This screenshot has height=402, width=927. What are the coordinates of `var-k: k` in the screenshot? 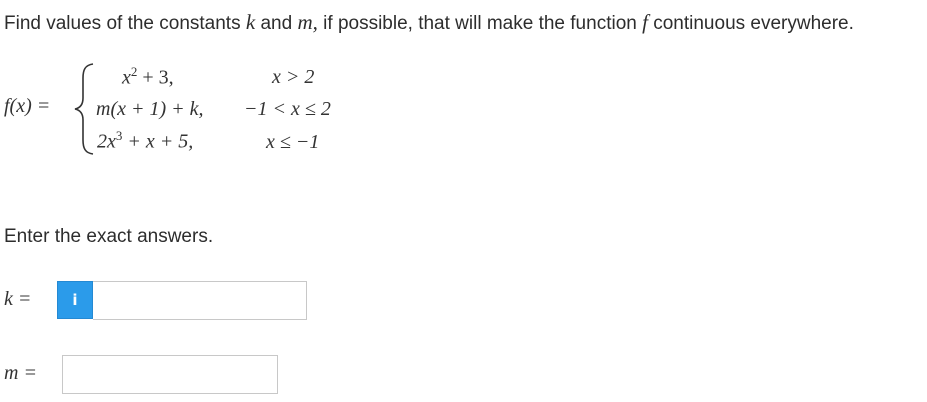 It's located at (250, 22).